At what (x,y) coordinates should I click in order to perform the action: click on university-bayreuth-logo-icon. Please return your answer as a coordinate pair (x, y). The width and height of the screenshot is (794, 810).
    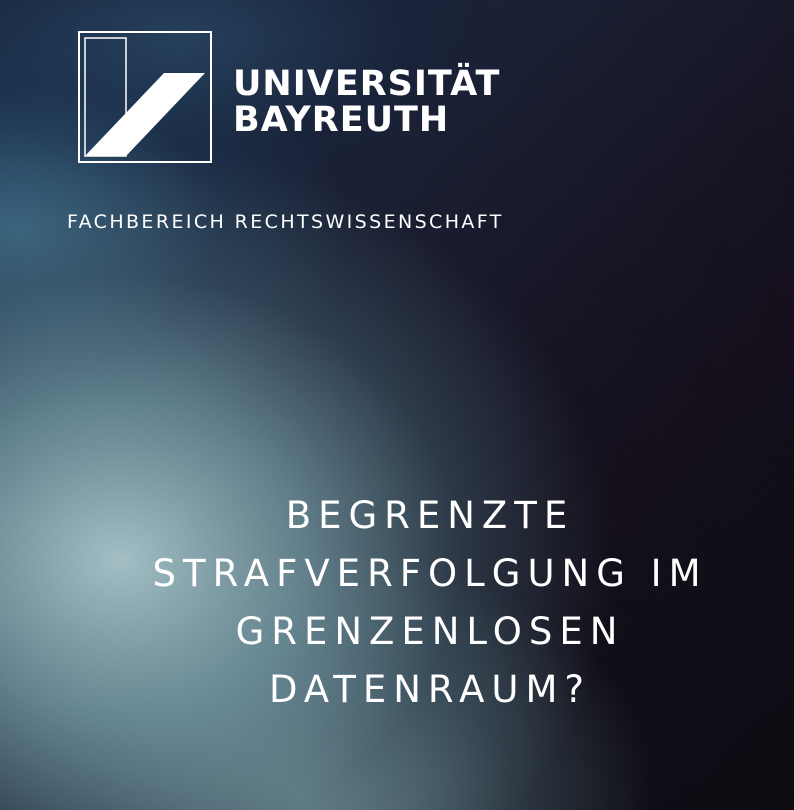
    Looking at the image, I should click on (145, 97).